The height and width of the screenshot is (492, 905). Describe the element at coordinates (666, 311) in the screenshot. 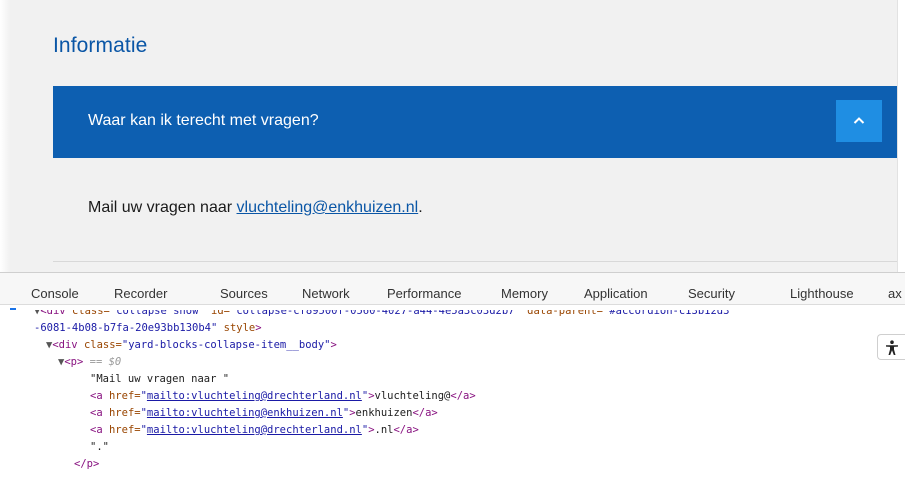

I see `attr-value: "#accordion-c13b12d3` at that location.